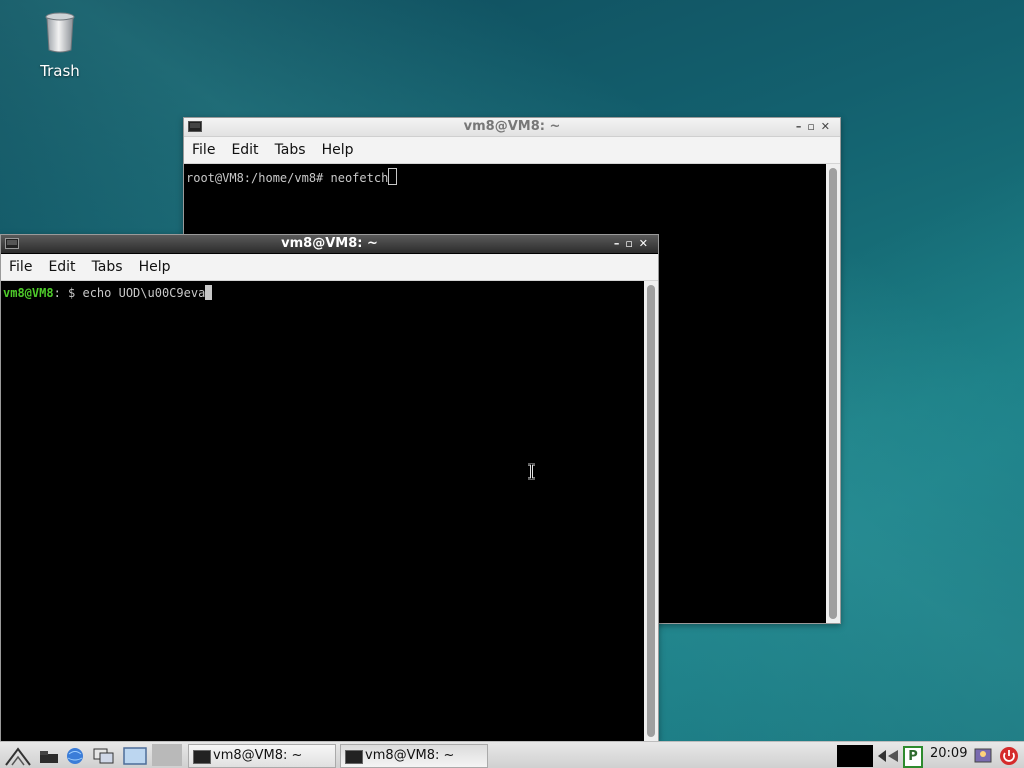 The image size is (1024, 768). What do you see at coordinates (104, 756) in the screenshot?
I see `window-switcher-icon` at bounding box center [104, 756].